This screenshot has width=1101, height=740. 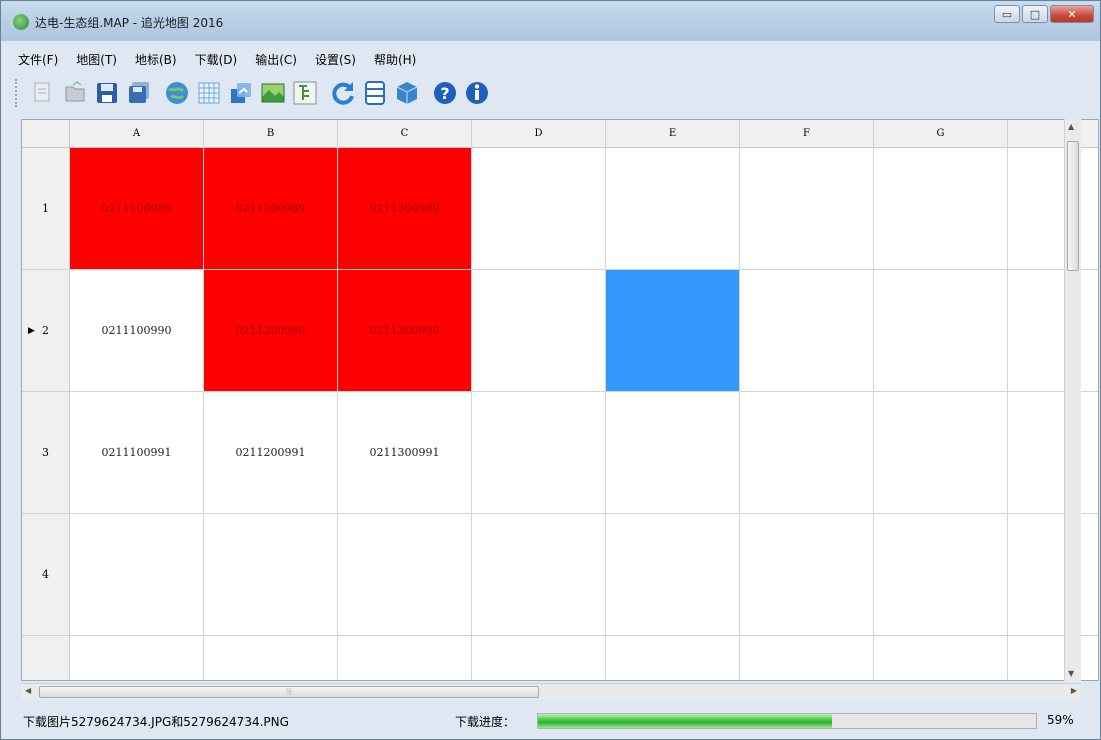 I want to click on refresh-icon, so click(x=343, y=93).